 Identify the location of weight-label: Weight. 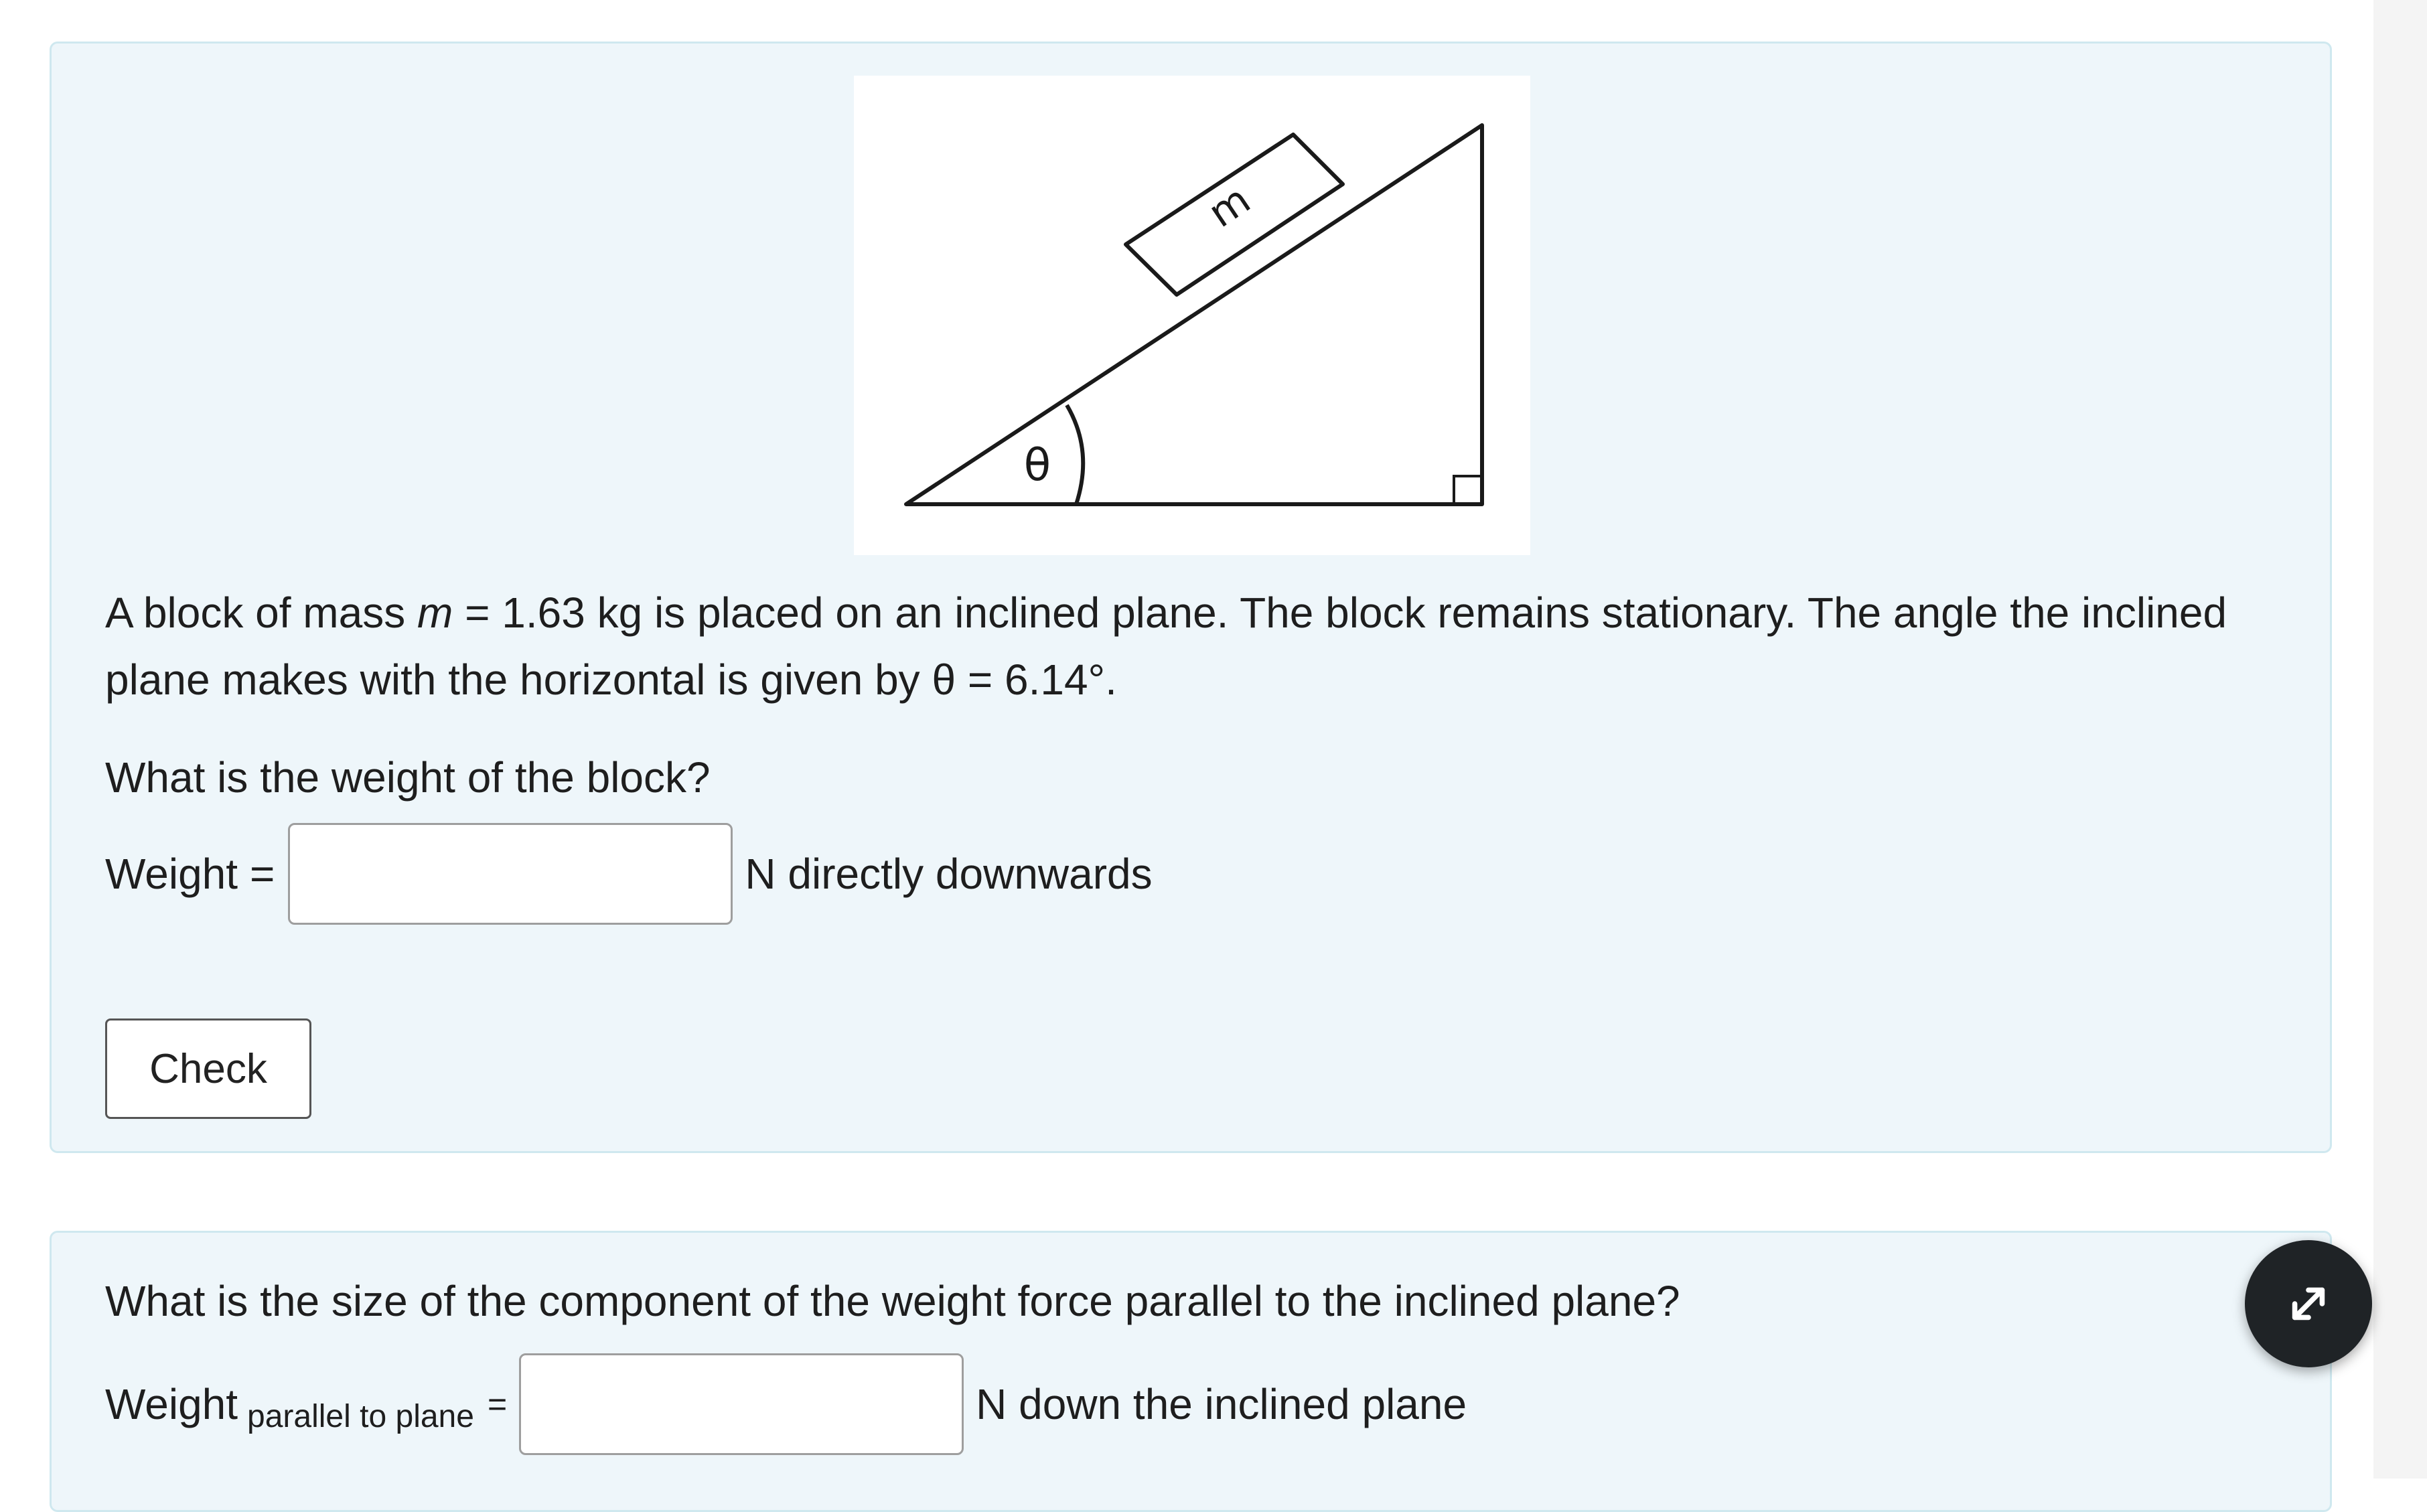
(171, 874).